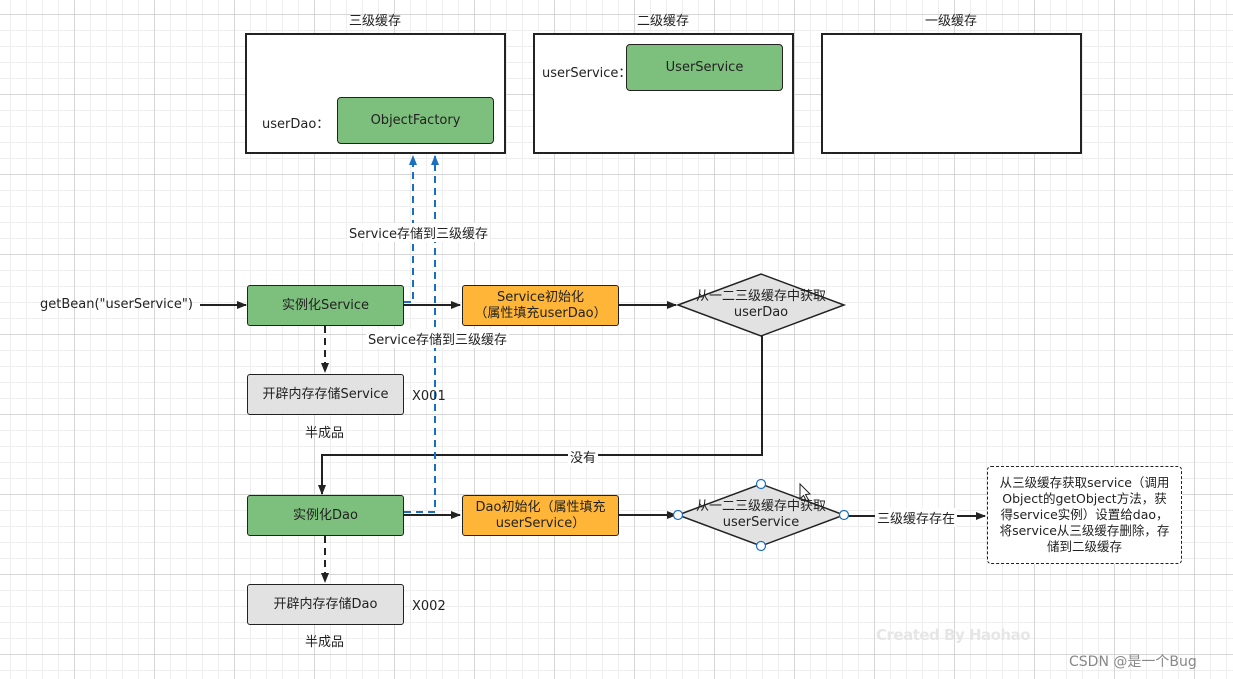  Describe the element at coordinates (761, 312) in the screenshot. I see `diamond1-line2: userDao` at that location.